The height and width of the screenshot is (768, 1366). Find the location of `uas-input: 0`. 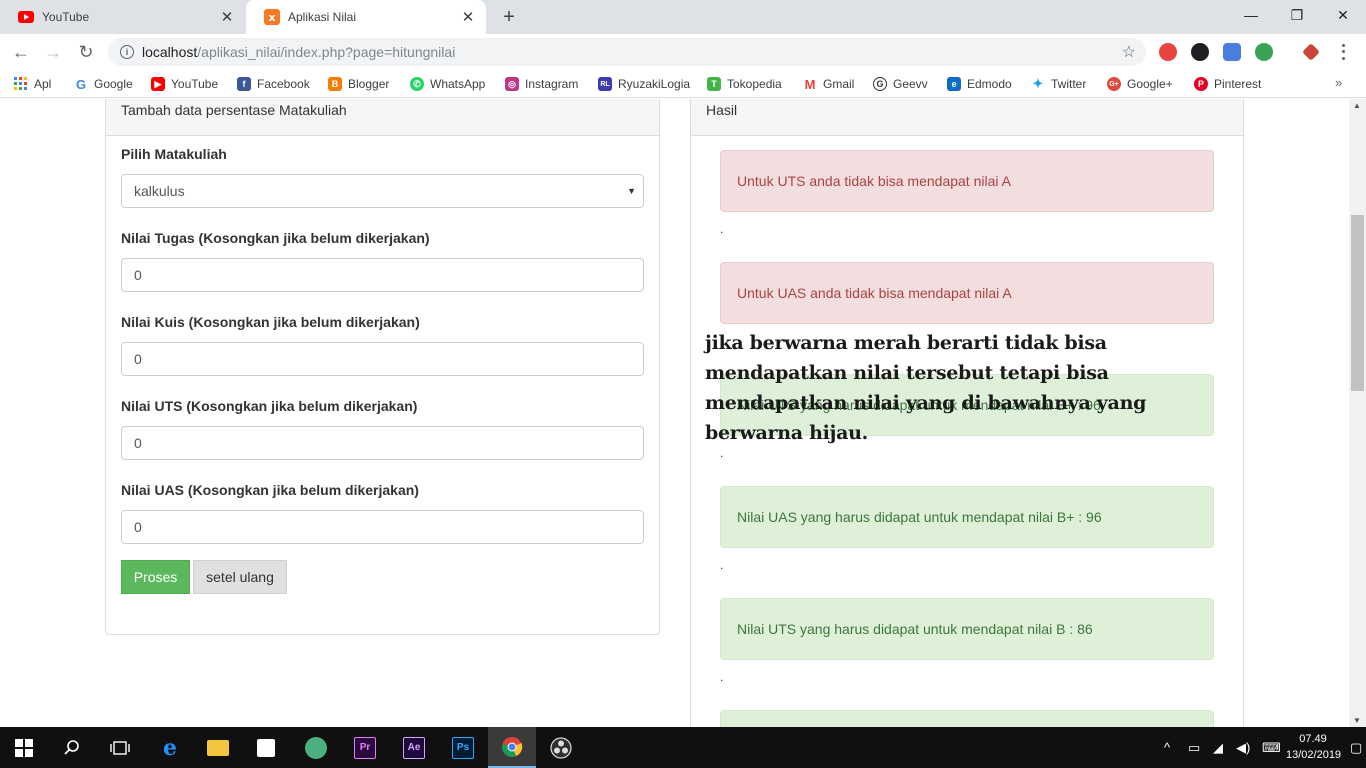

uas-input: 0 is located at coordinates (382, 527).